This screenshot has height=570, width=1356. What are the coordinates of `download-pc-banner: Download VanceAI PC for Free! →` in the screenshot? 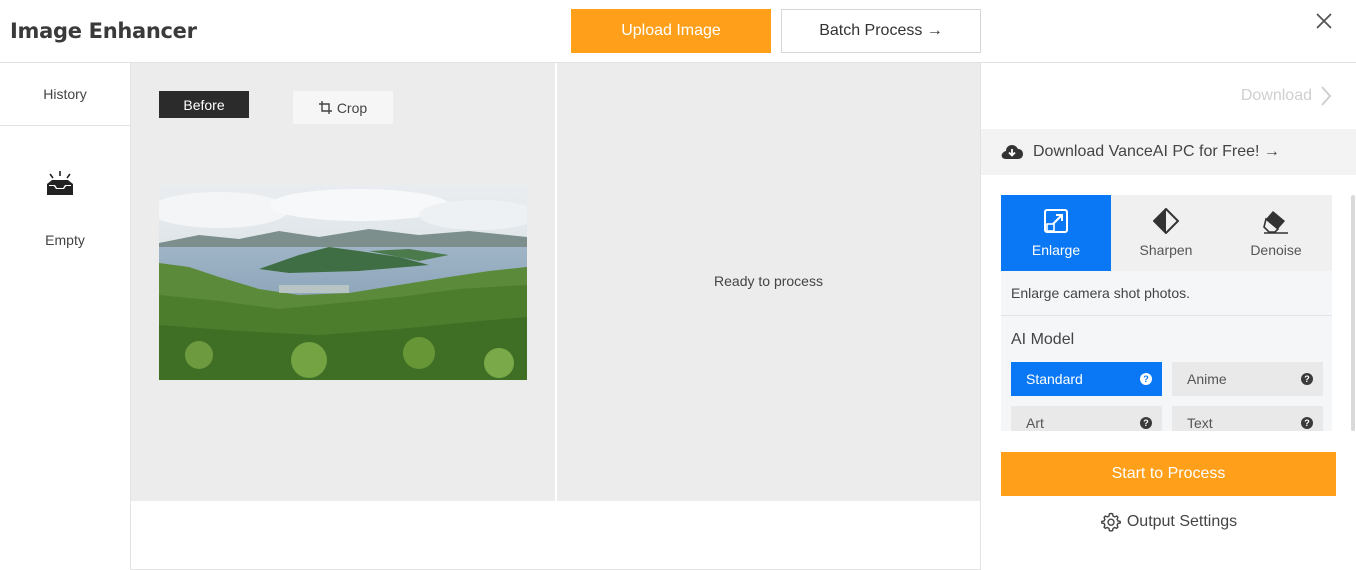 It's located at (1168, 152).